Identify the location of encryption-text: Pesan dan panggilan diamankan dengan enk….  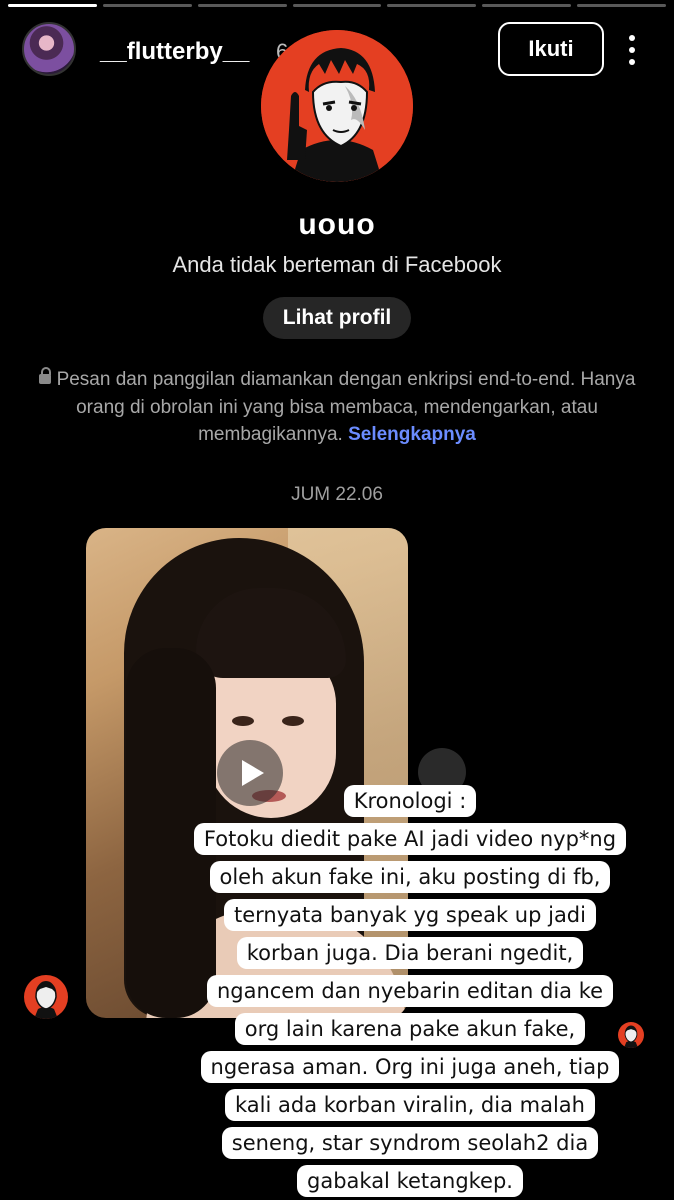
(346, 407).